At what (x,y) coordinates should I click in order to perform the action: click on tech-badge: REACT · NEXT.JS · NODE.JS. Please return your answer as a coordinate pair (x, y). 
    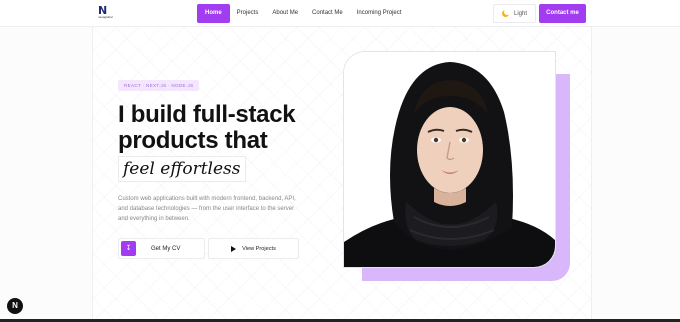
    Looking at the image, I should click on (159, 85).